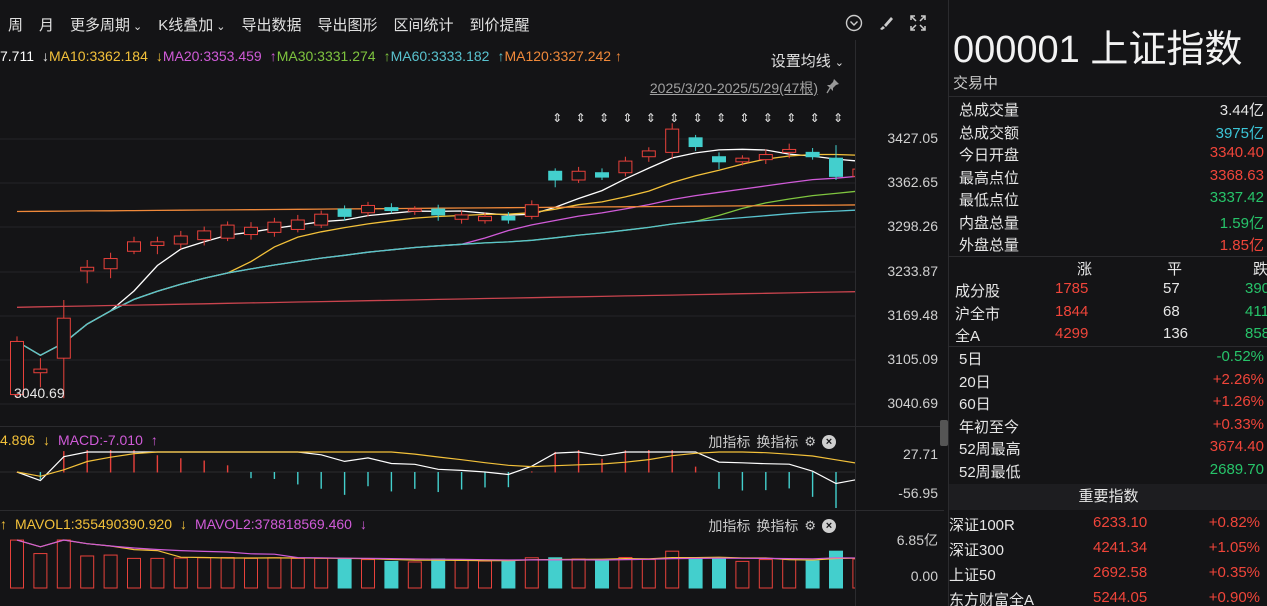 This screenshot has height=606, width=1267. I want to click on index-name: 东方财富全A, so click(992, 599).